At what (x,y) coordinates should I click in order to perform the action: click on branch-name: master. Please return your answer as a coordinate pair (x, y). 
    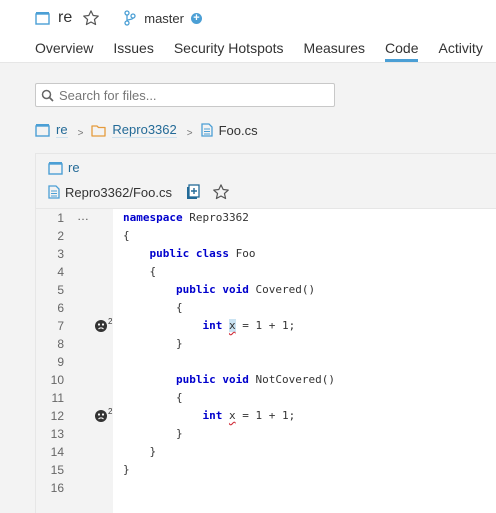
    Looking at the image, I should click on (164, 18).